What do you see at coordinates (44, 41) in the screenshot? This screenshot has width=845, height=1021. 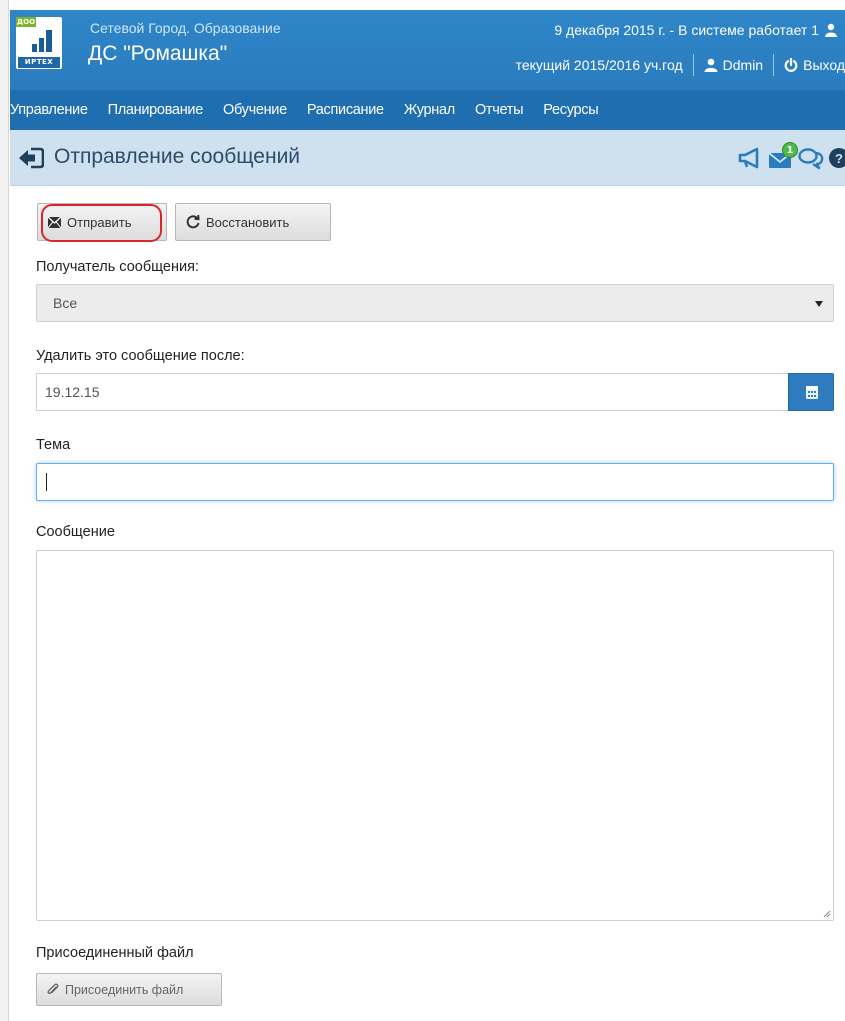 I see `logo-bars-icon` at bounding box center [44, 41].